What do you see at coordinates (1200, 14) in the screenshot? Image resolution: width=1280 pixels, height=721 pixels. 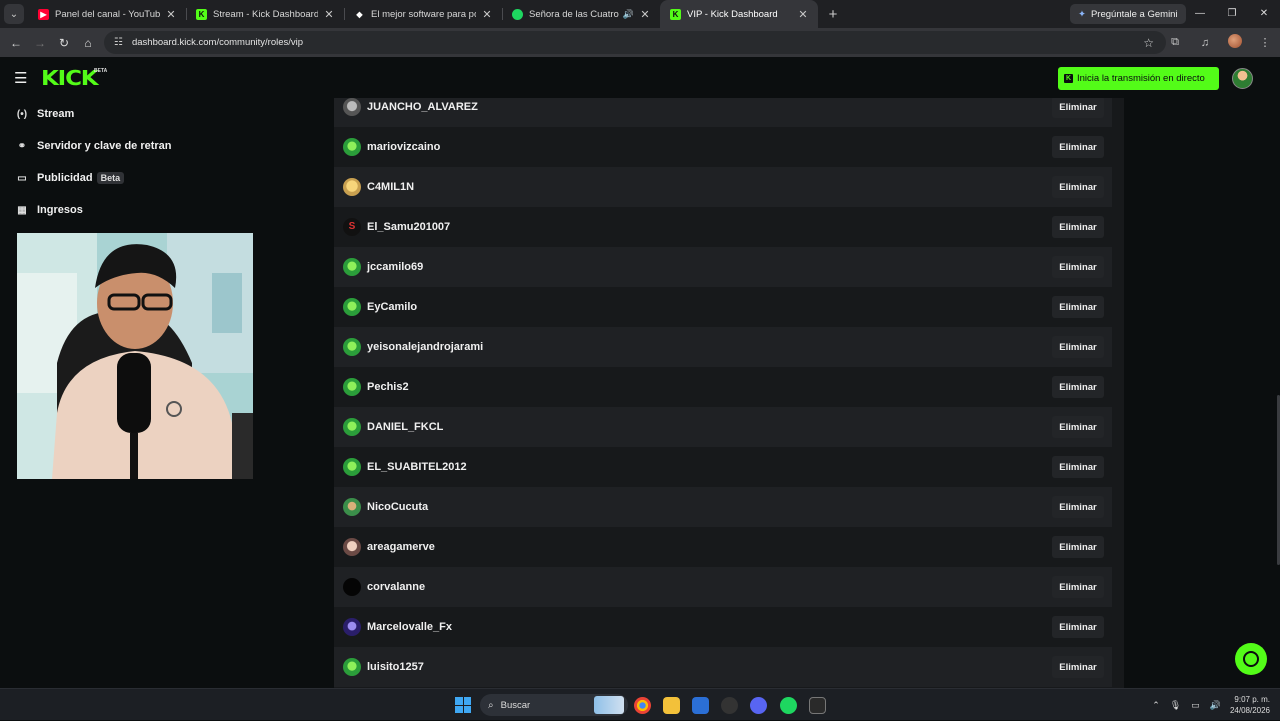 I see `minimize-icon: —` at bounding box center [1200, 14].